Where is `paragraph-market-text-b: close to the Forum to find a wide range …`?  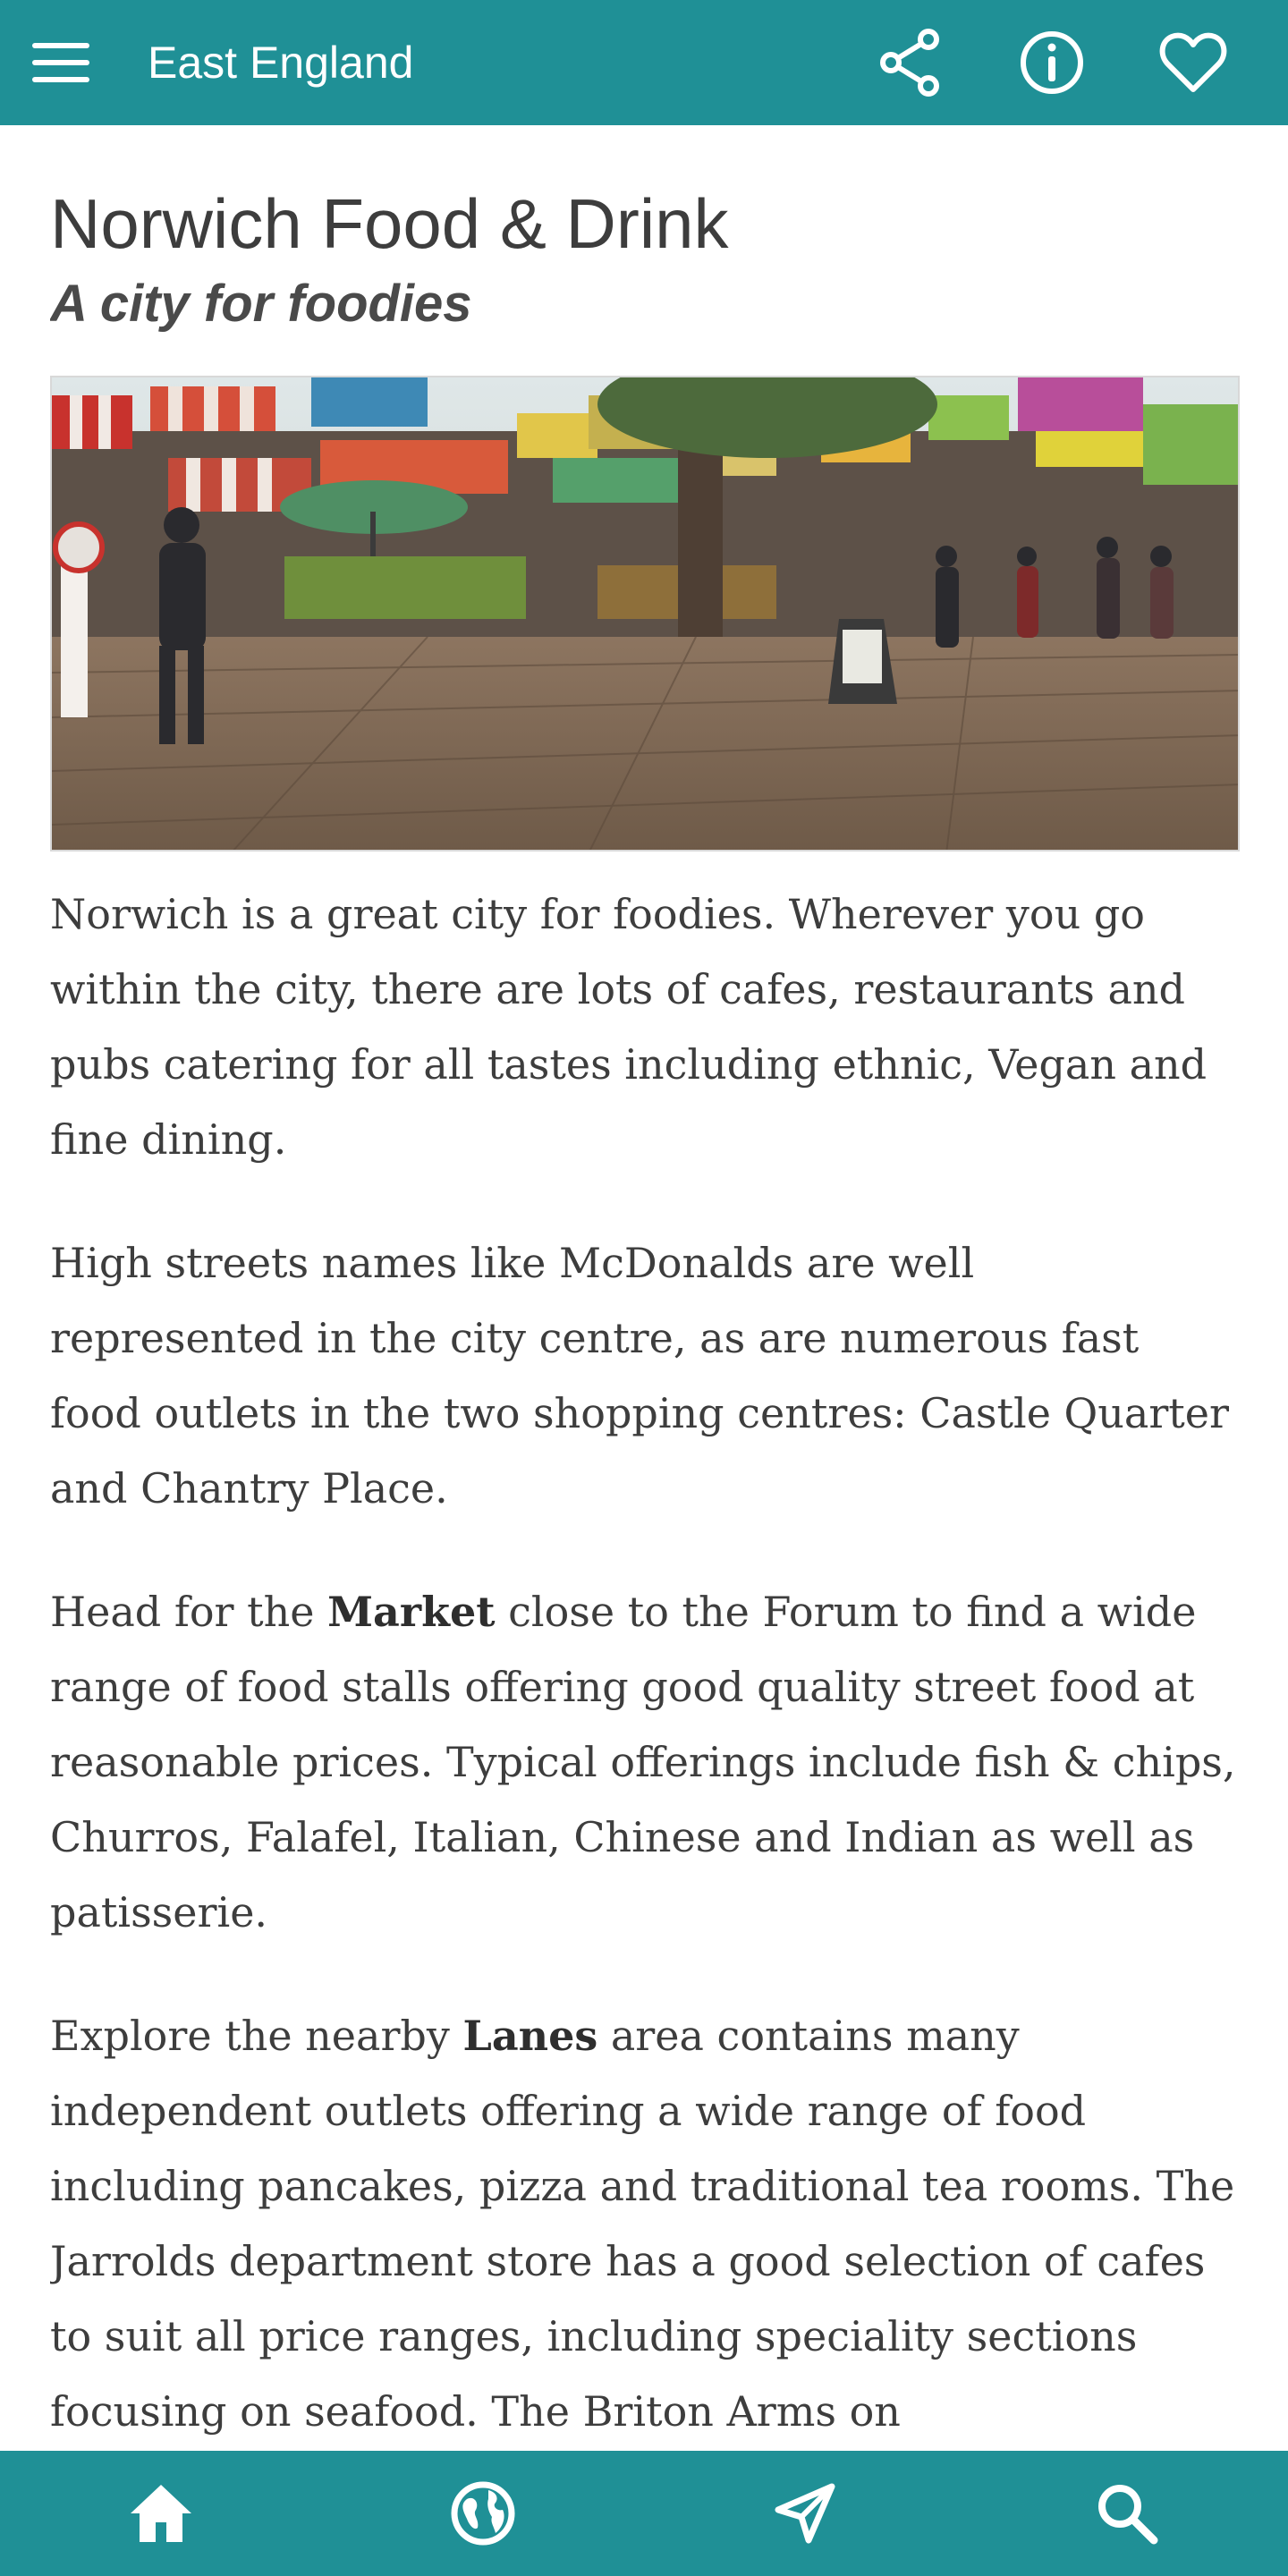 paragraph-market-text-b: close to the Forum to find a wide range … is located at coordinates (643, 1762).